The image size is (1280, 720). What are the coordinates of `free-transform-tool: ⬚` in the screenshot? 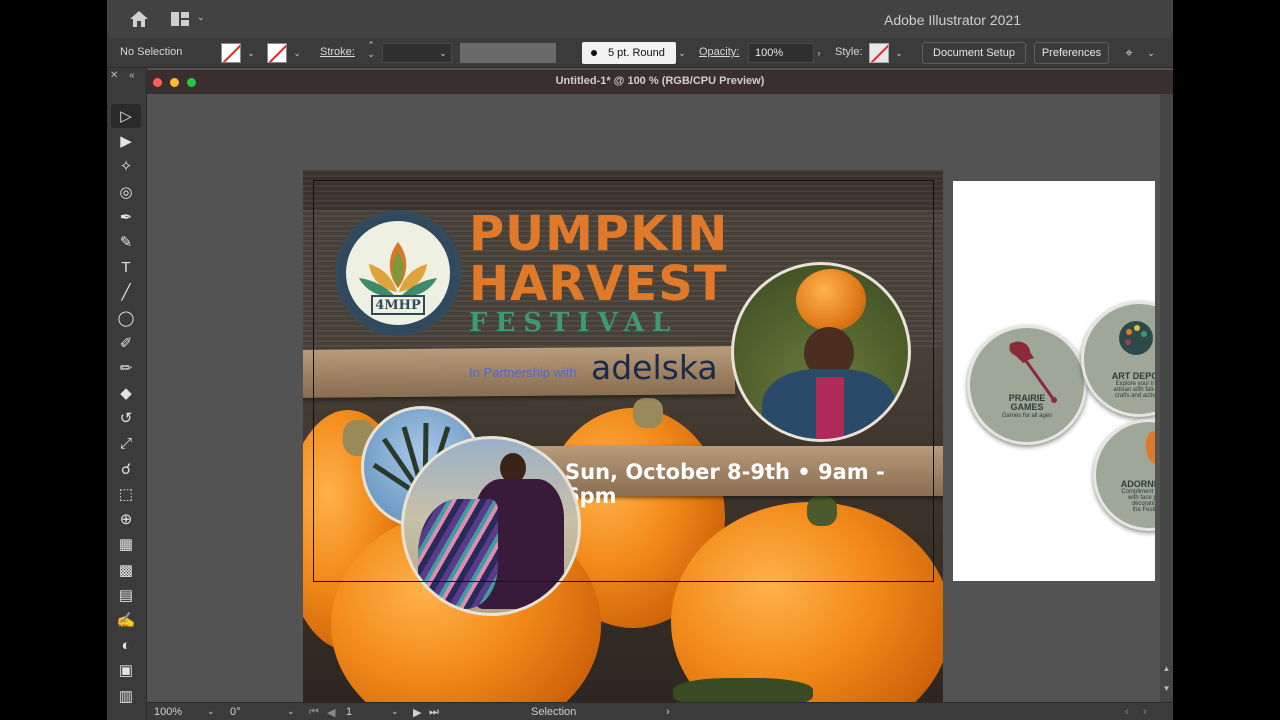 It's located at (126, 494).